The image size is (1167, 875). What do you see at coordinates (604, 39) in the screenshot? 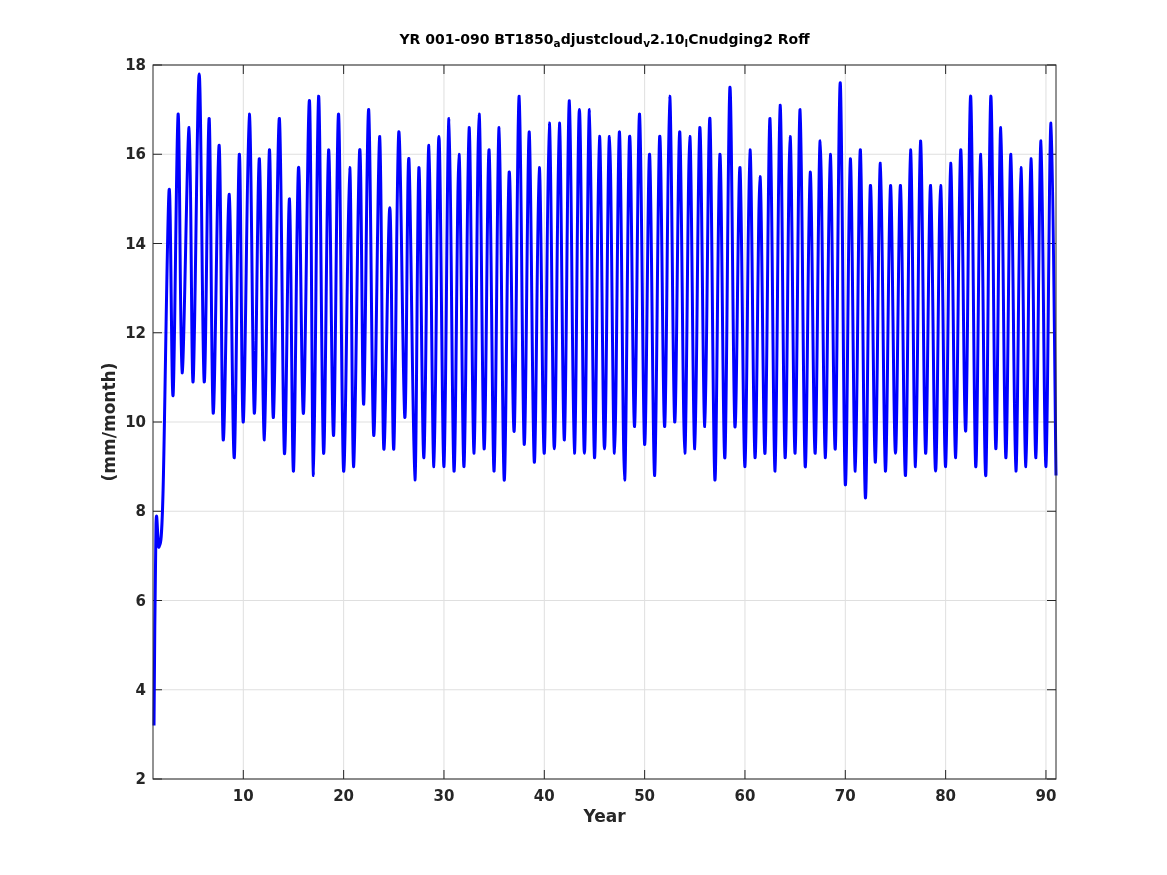
I see `chart-title: YR 001-090 BT1850$_{a}$djustcloud$_{v}$2.10$_{l}$Cnudging2 Roff` at bounding box center [604, 39].